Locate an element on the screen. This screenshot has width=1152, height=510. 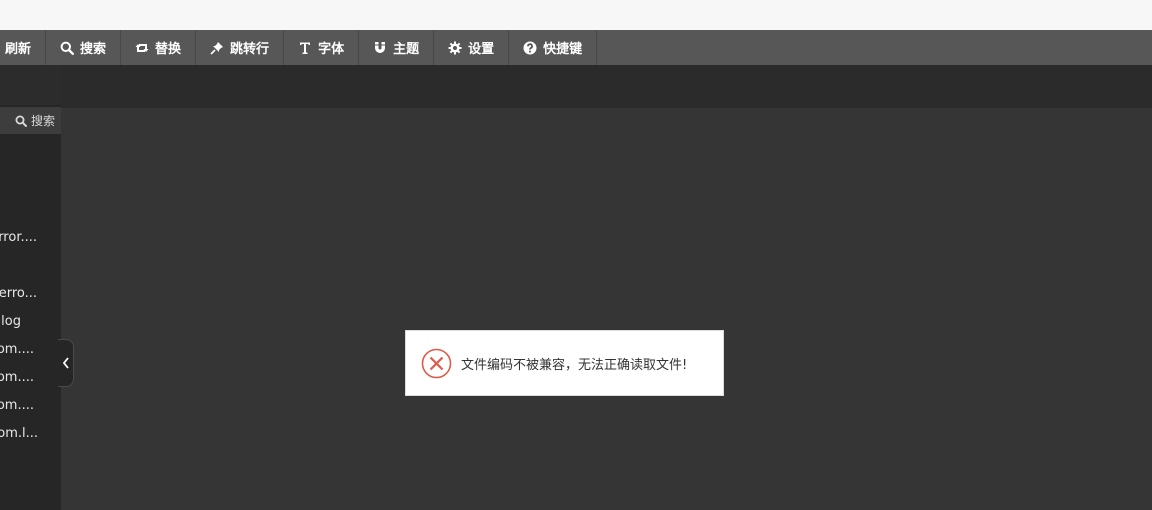
goto-line-label: 跳转行 is located at coordinates (250, 49).